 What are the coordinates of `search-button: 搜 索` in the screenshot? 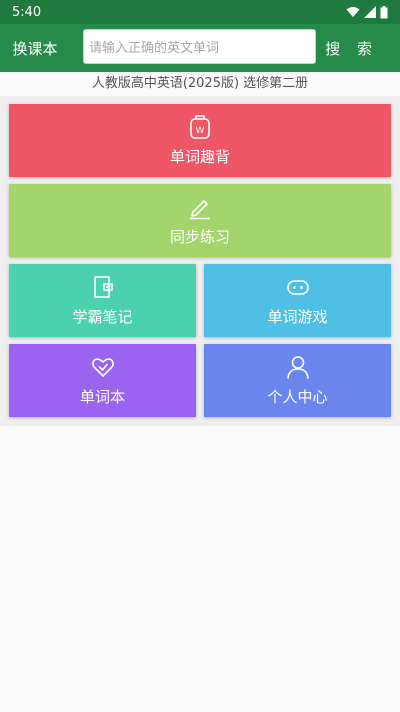 It's located at (351, 48).